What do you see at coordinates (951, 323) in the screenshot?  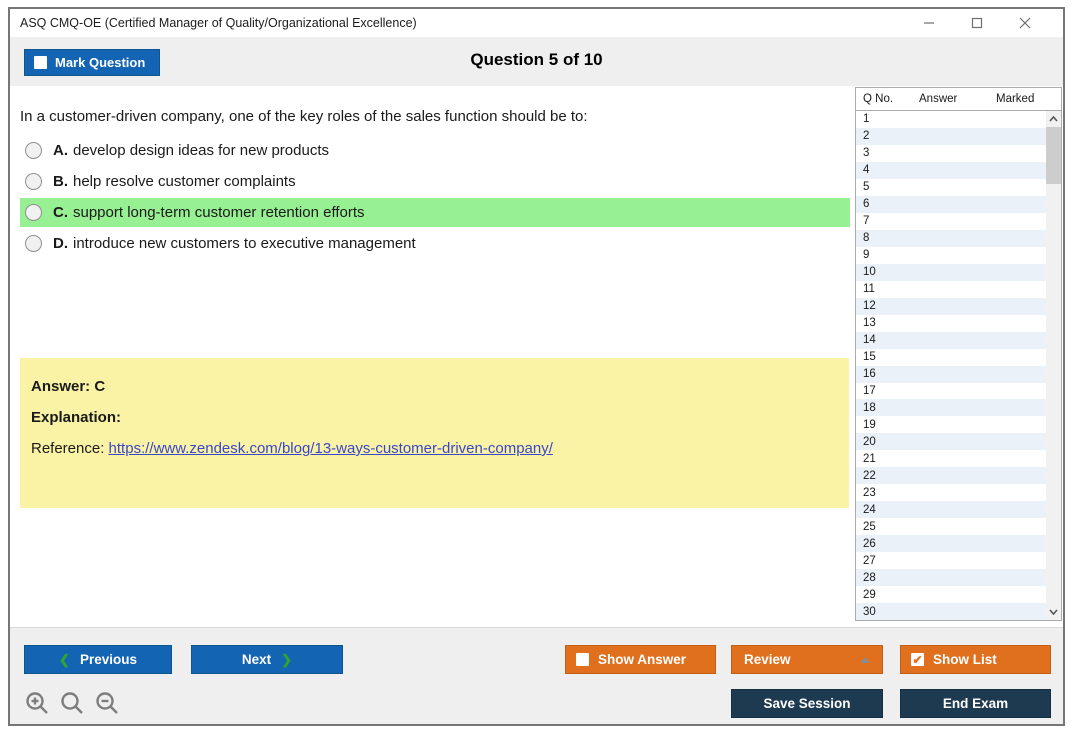 I see `question-list-row-13: 13` at bounding box center [951, 323].